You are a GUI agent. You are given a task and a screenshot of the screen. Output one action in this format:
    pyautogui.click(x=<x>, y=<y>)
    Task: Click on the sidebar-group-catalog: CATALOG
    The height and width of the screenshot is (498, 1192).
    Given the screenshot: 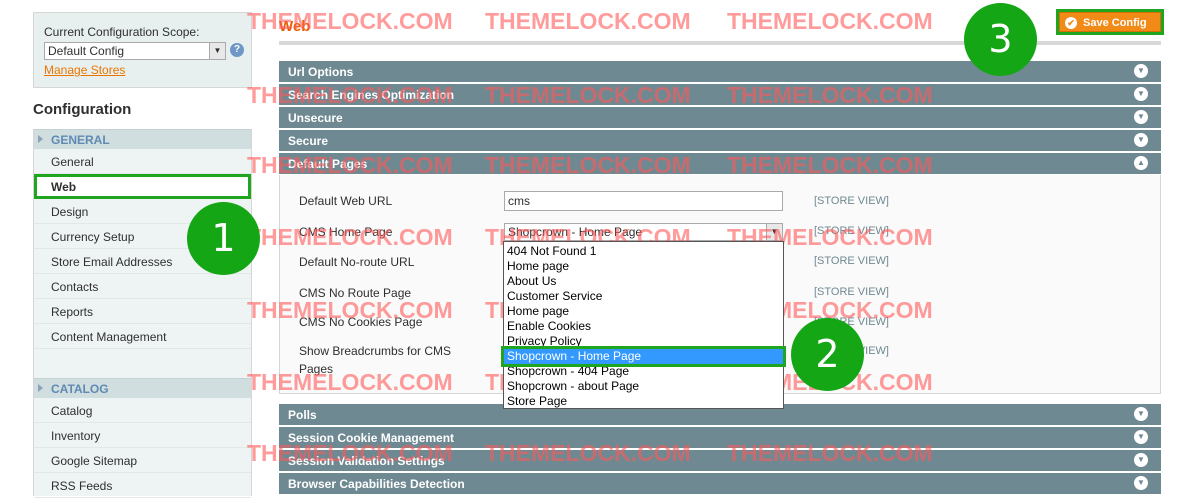 What is the action you would take?
    pyautogui.click(x=142, y=388)
    